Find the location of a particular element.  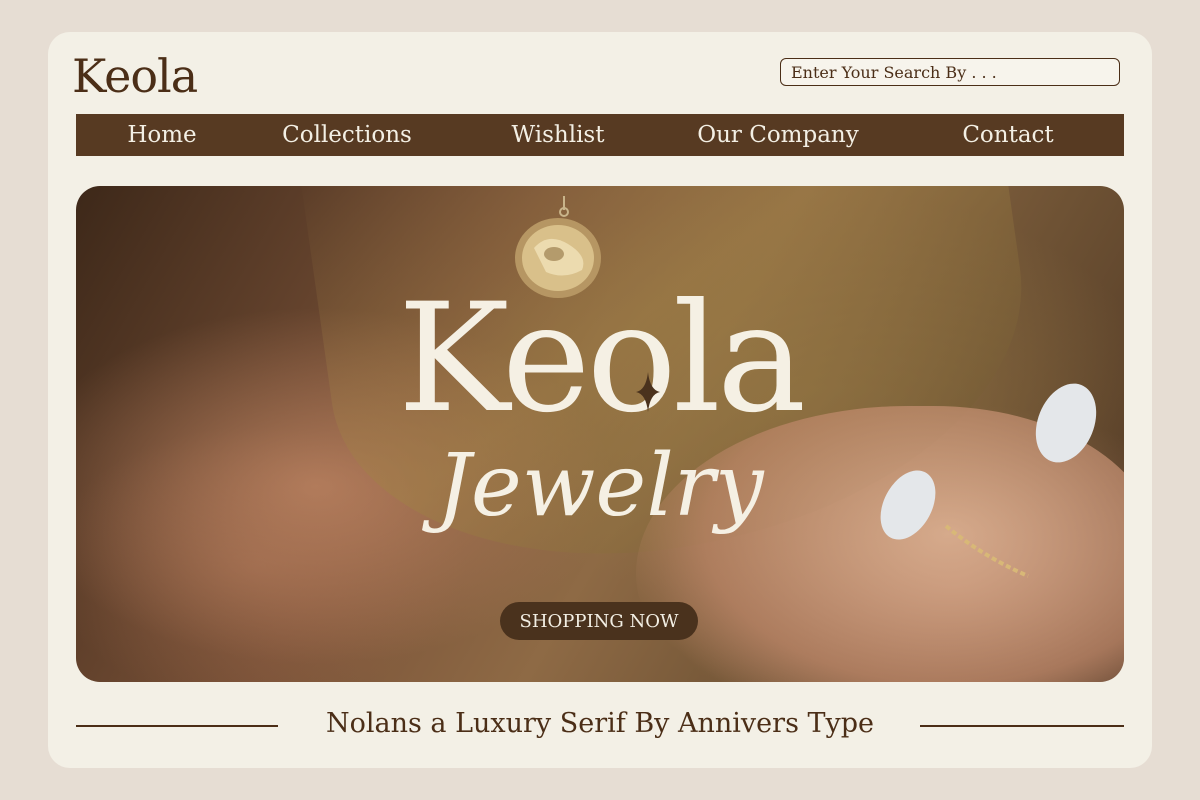

hero-title: Keola is located at coordinates (602, 359).